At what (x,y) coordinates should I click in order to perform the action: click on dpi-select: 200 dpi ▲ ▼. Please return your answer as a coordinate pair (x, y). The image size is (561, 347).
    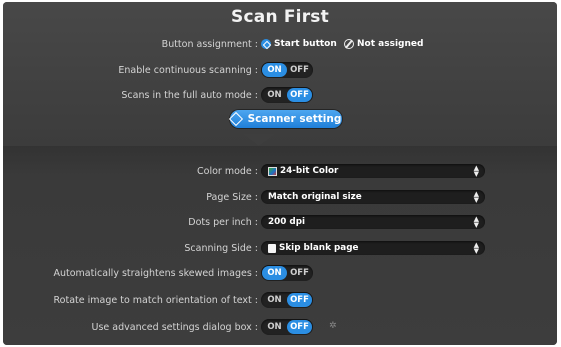
    Looking at the image, I should click on (373, 222).